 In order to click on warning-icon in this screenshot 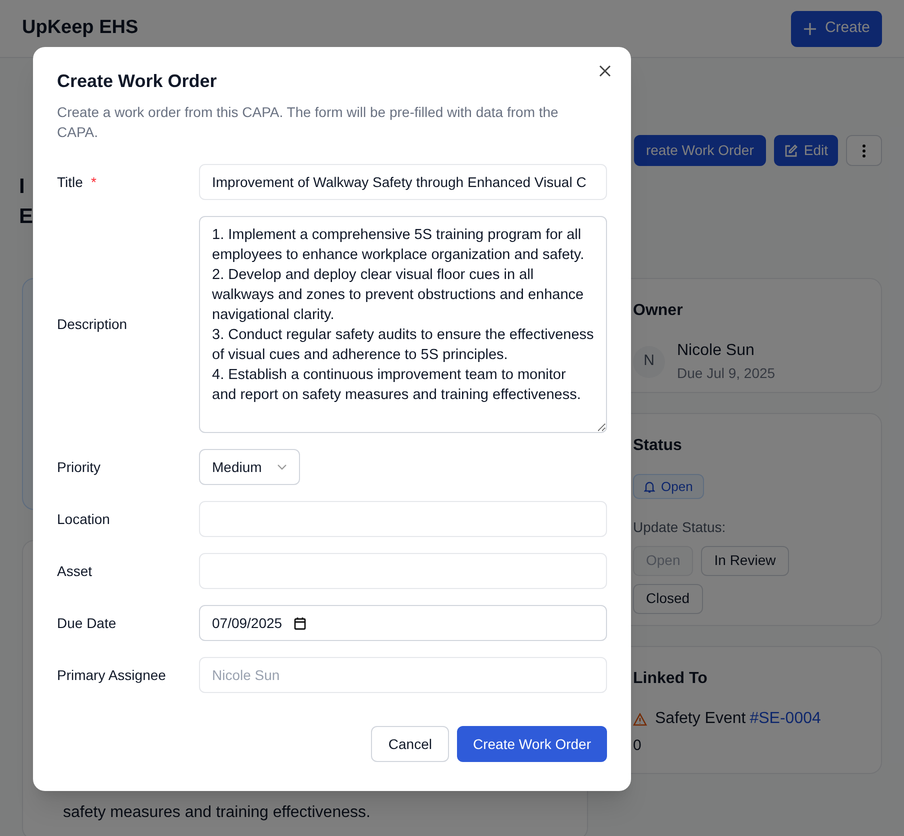, I will do `click(640, 719)`.